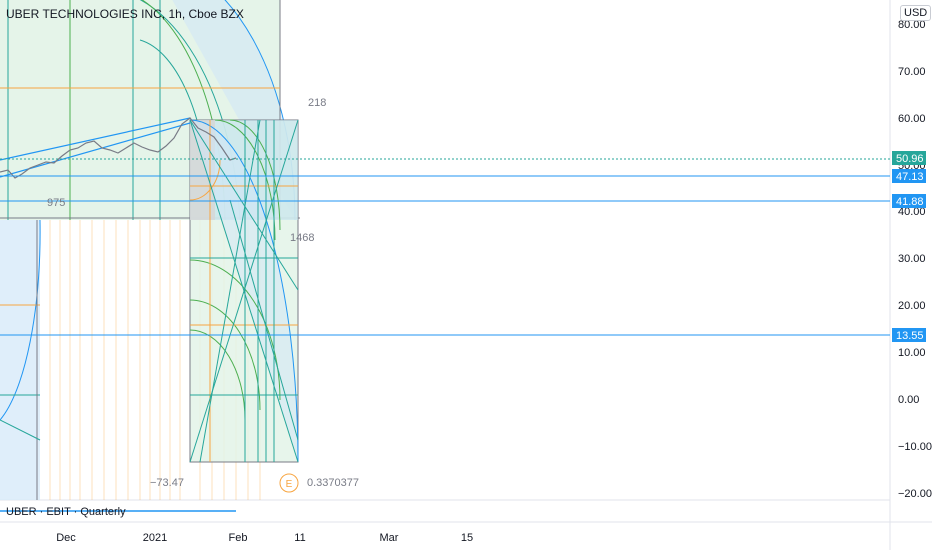 Image resolution: width=932 pixels, height=550 pixels. What do you see at coordinates (289, 484) in the screenshot?
I see `earnings-marker-text: E` at bounding box center [289, 484].